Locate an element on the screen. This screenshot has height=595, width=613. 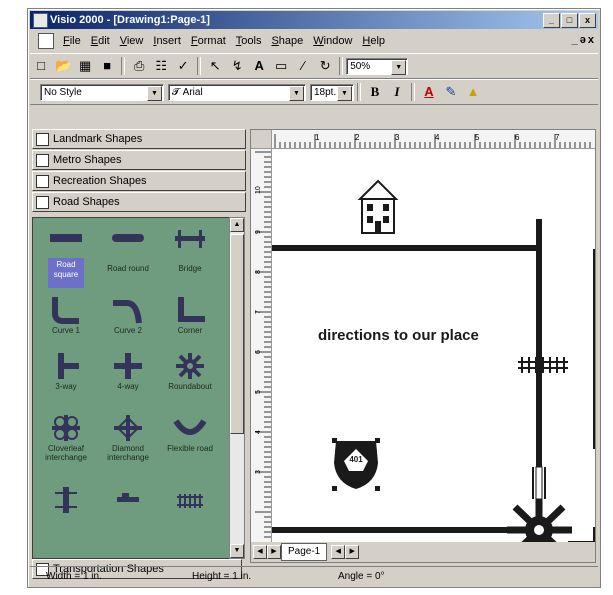
scroll-down-button: ▼ is located at coordinates (237, 551).